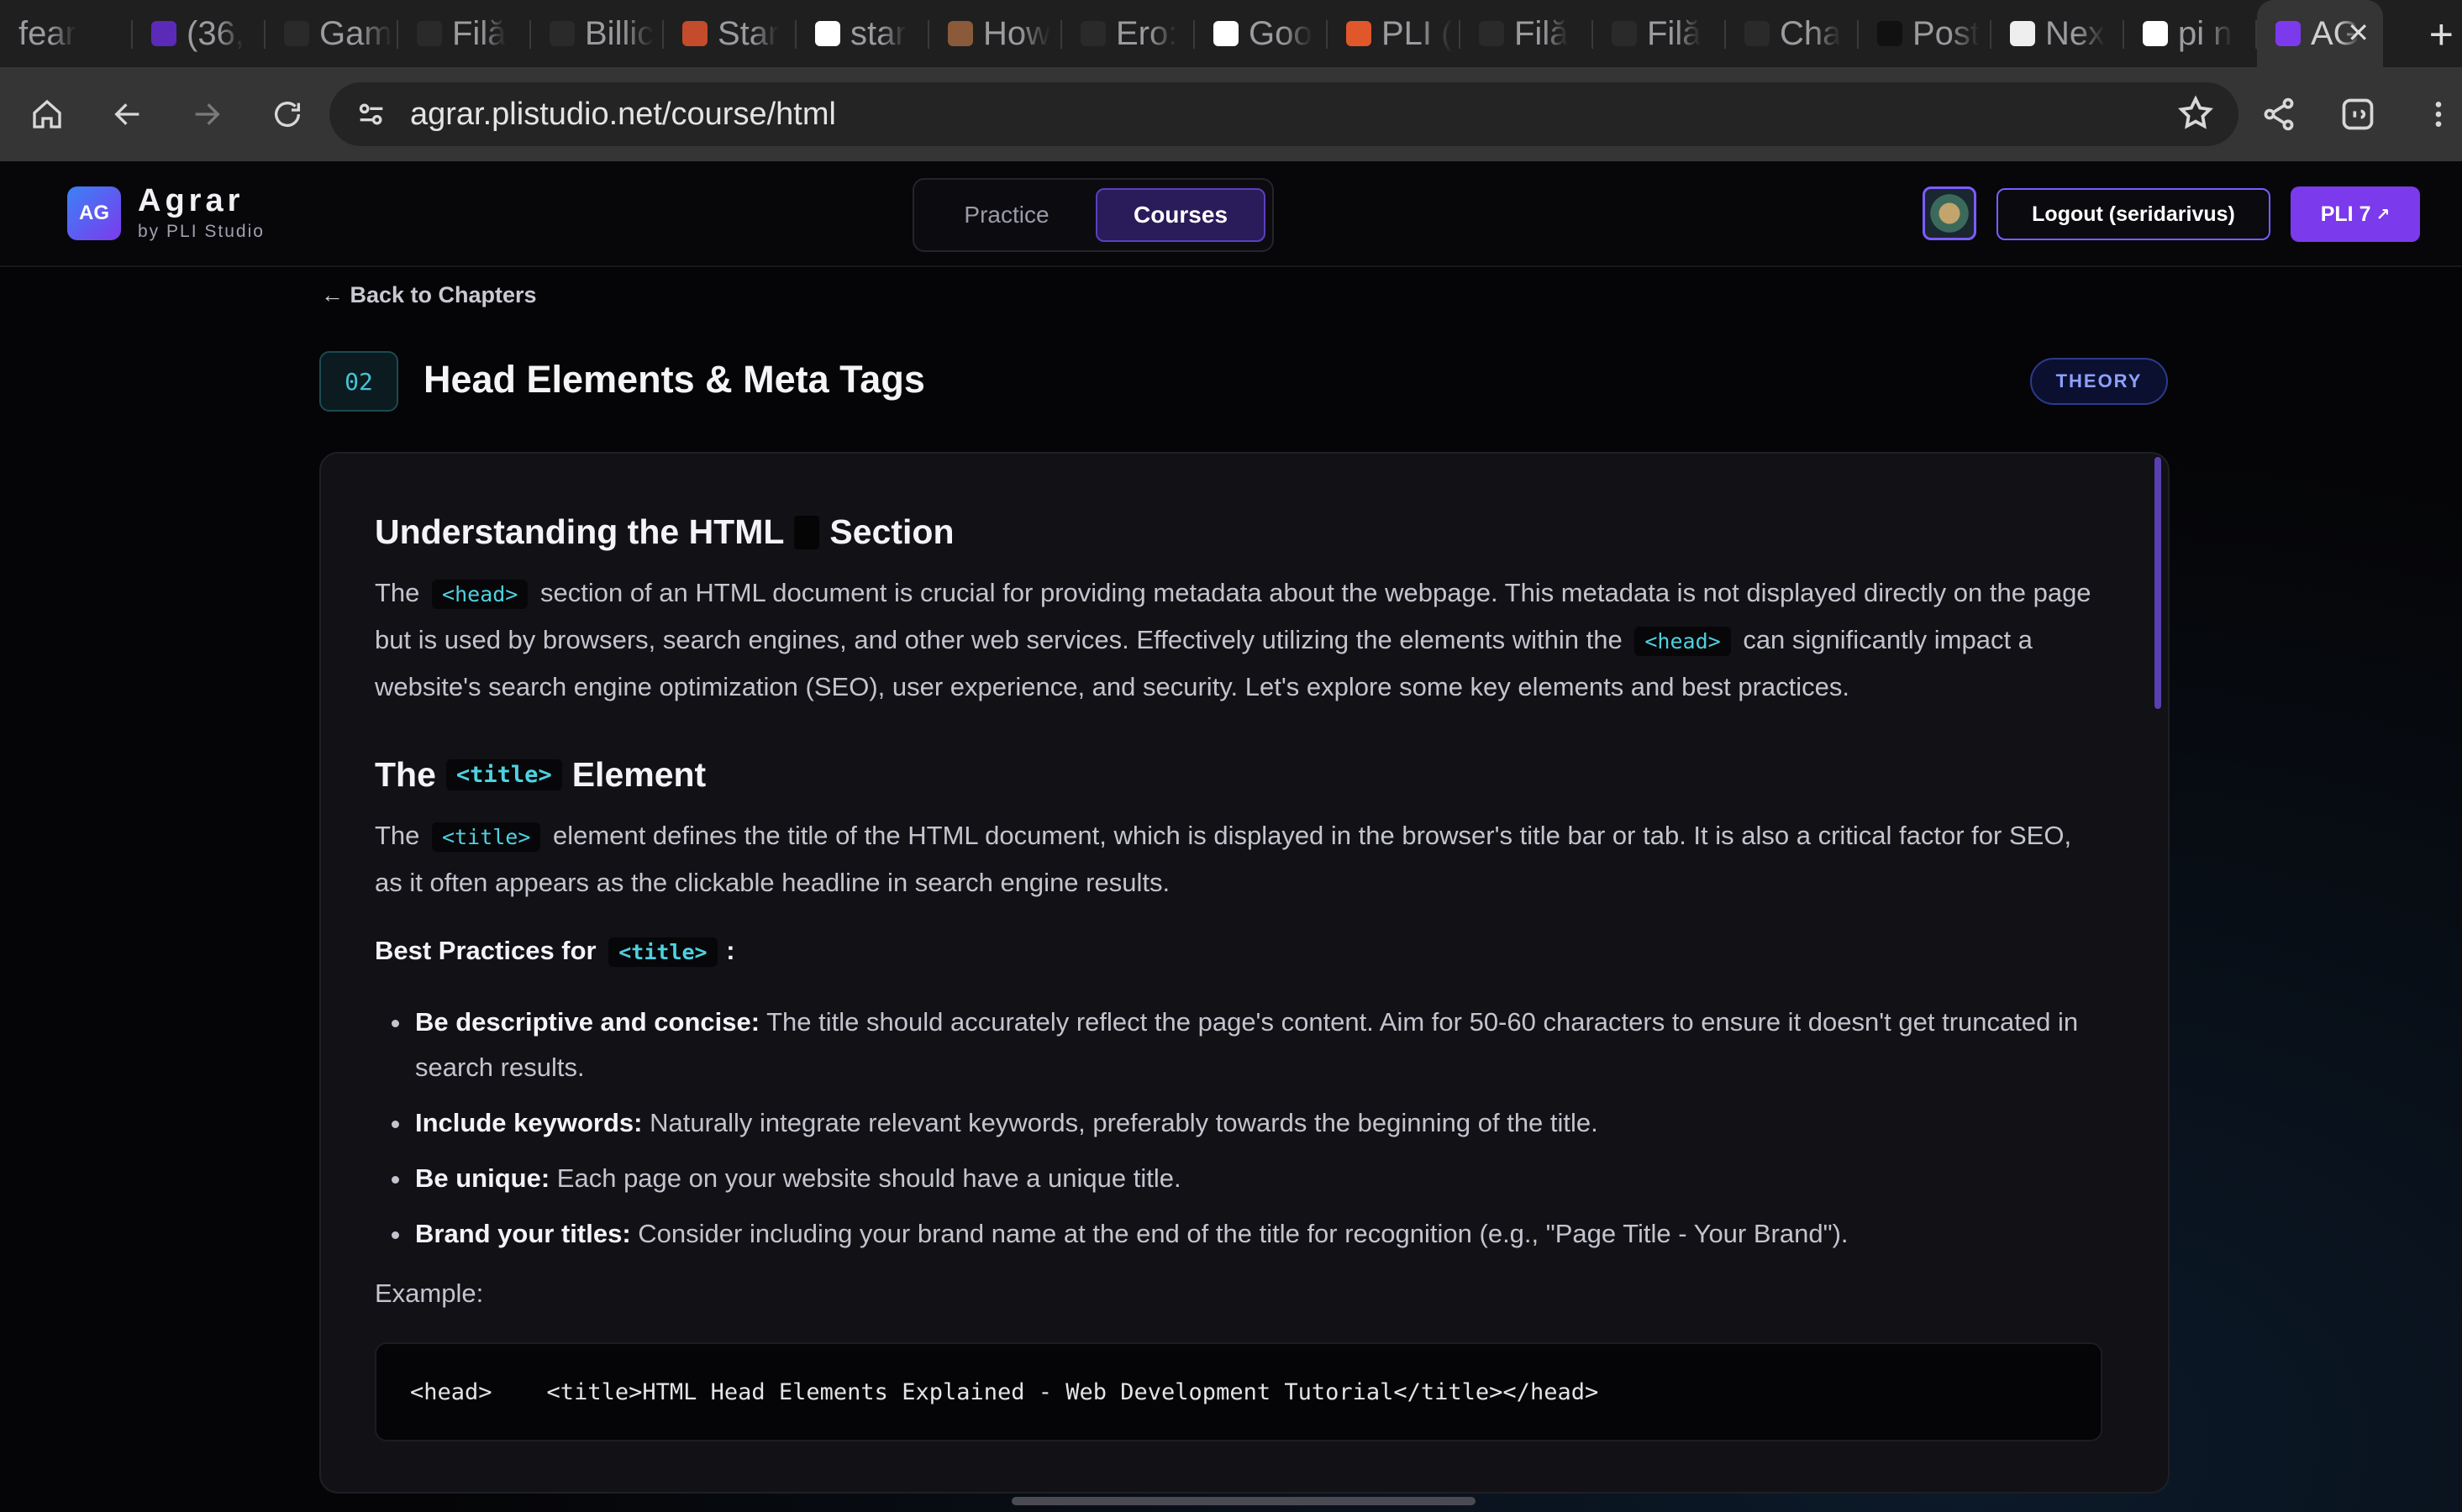 Image resolution: width=2462 pixels, height=1512 pixels. Describe the element at coordinates (1128, 33) in the screenshot. I see `browser-tab: Ero:` at that location.